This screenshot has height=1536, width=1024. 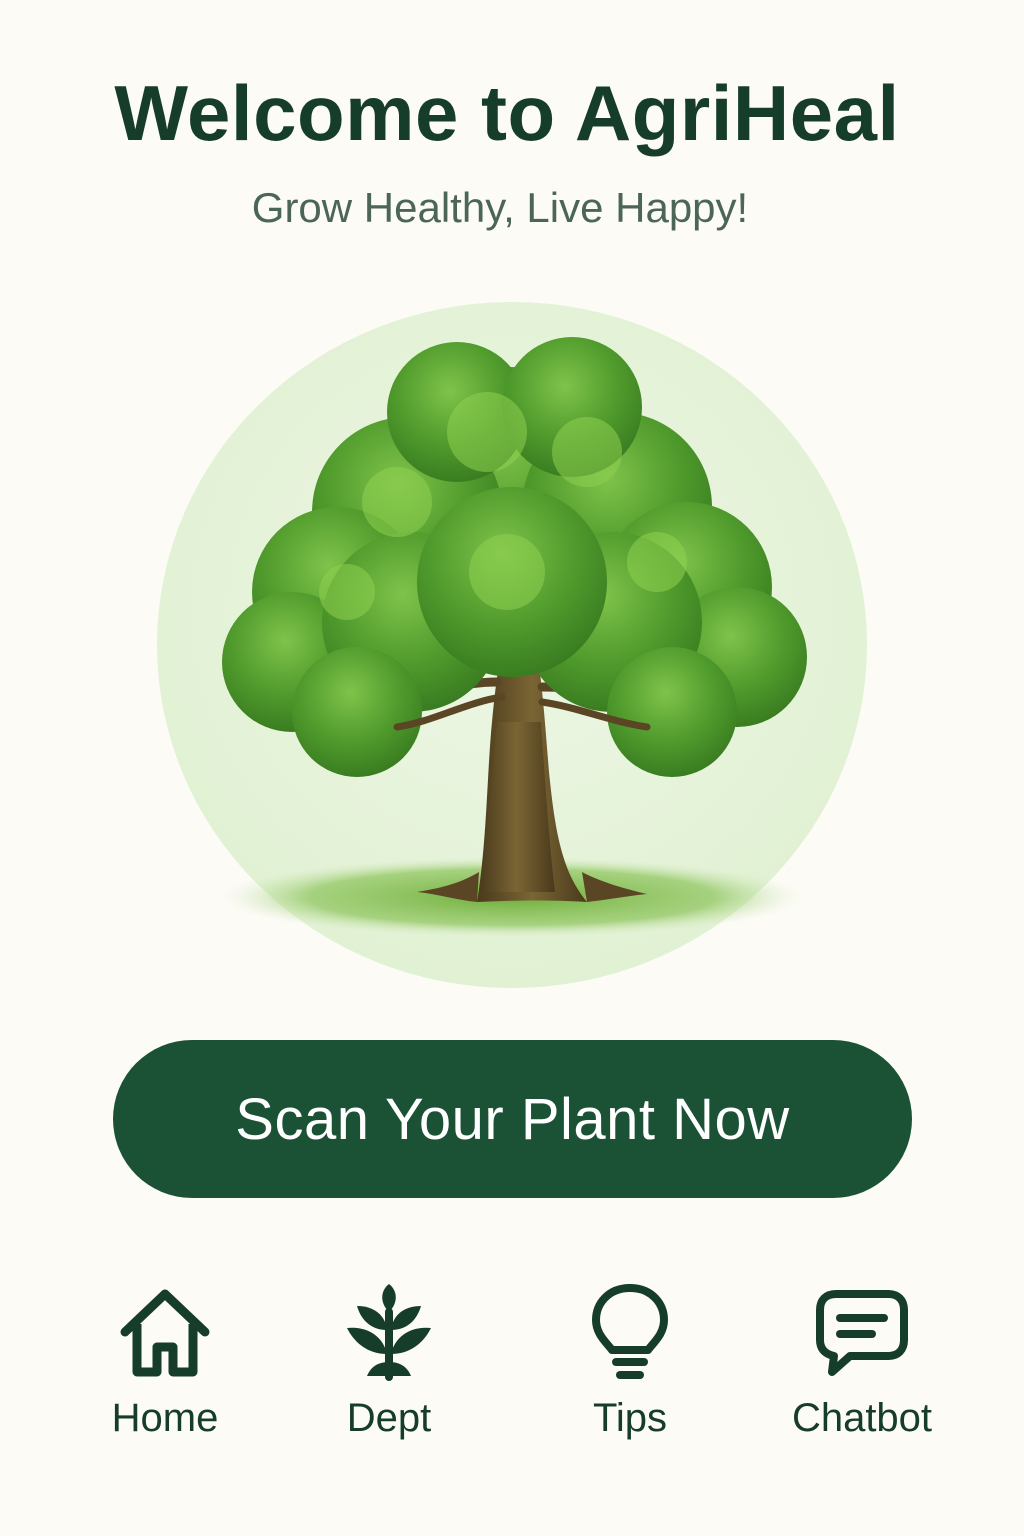 I want to click on nav-item-dept: Dept, so click(x=389, y=1365).